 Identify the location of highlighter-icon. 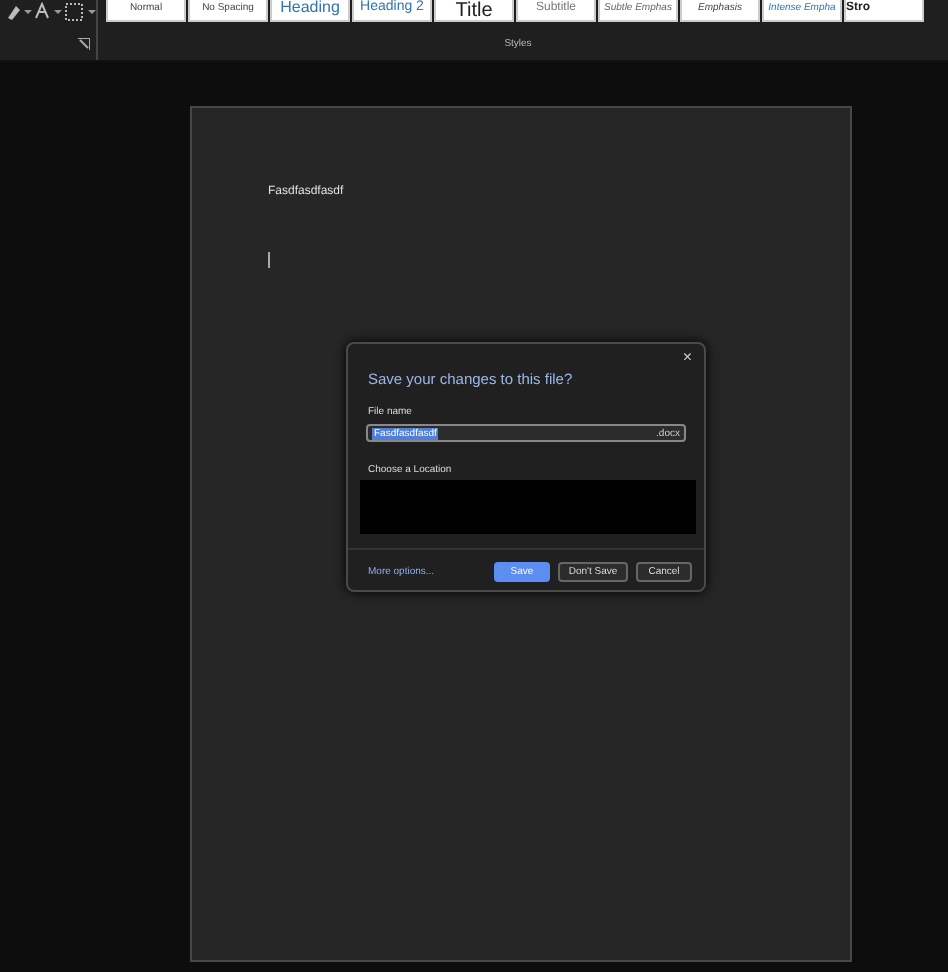
(18, 12).